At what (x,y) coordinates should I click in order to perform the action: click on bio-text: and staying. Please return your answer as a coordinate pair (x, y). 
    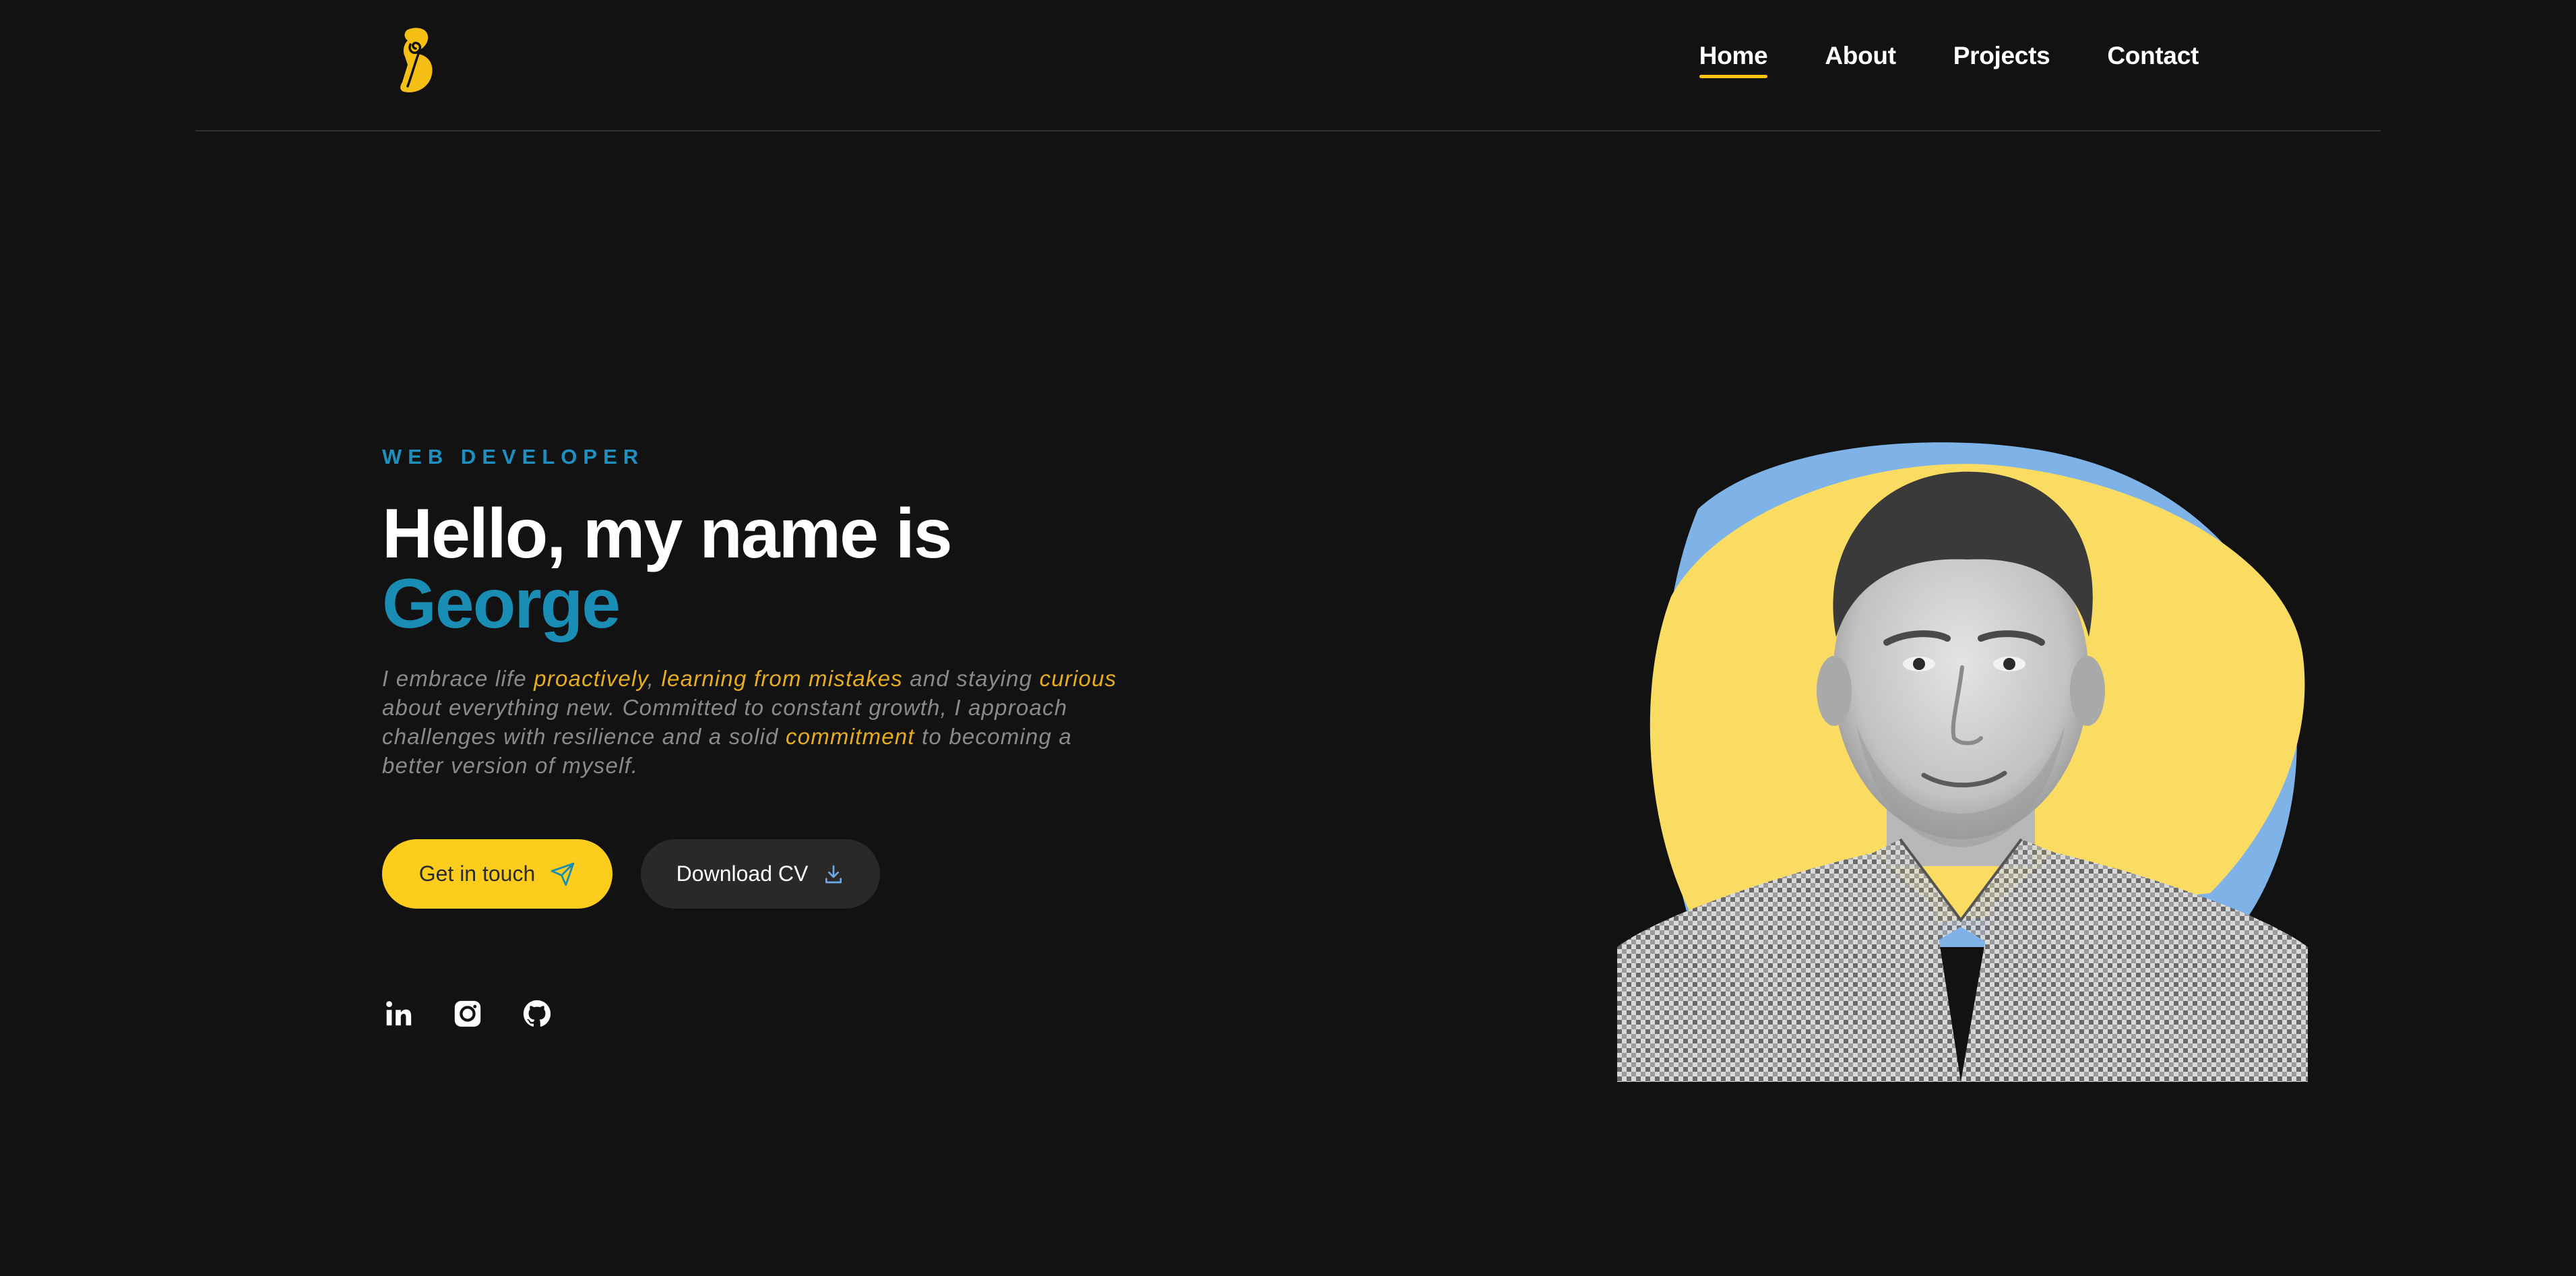
    Looking at the image, I should click on (971, 679).